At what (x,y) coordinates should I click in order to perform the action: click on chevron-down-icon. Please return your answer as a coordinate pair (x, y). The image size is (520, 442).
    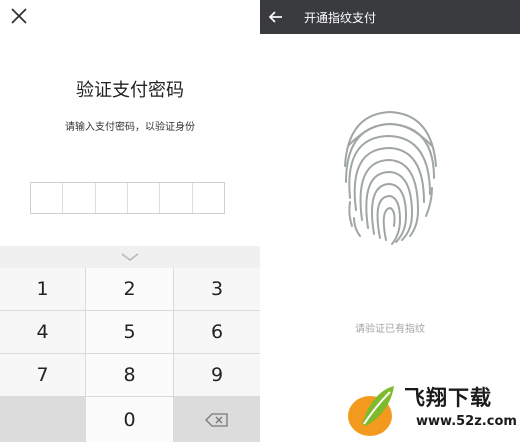
    Looking at the image, I should click on (130, 257).